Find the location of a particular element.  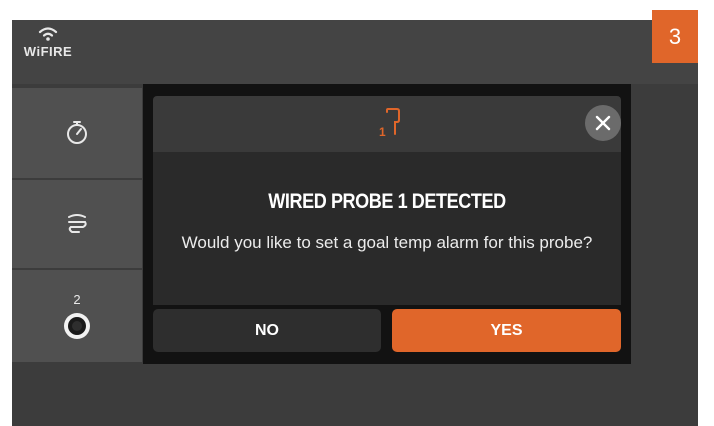

close-icon is located at coordinates (603, 123).